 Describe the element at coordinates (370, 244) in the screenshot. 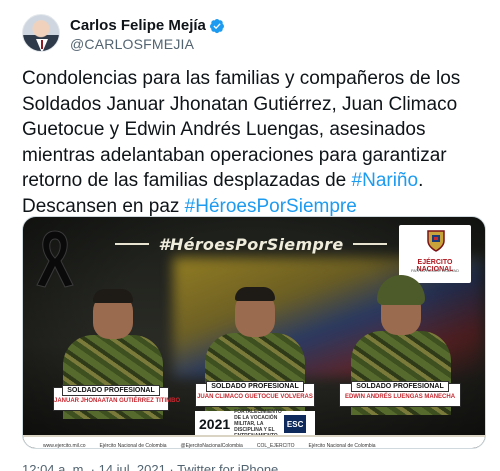

I see `banner-line-right` at that location.